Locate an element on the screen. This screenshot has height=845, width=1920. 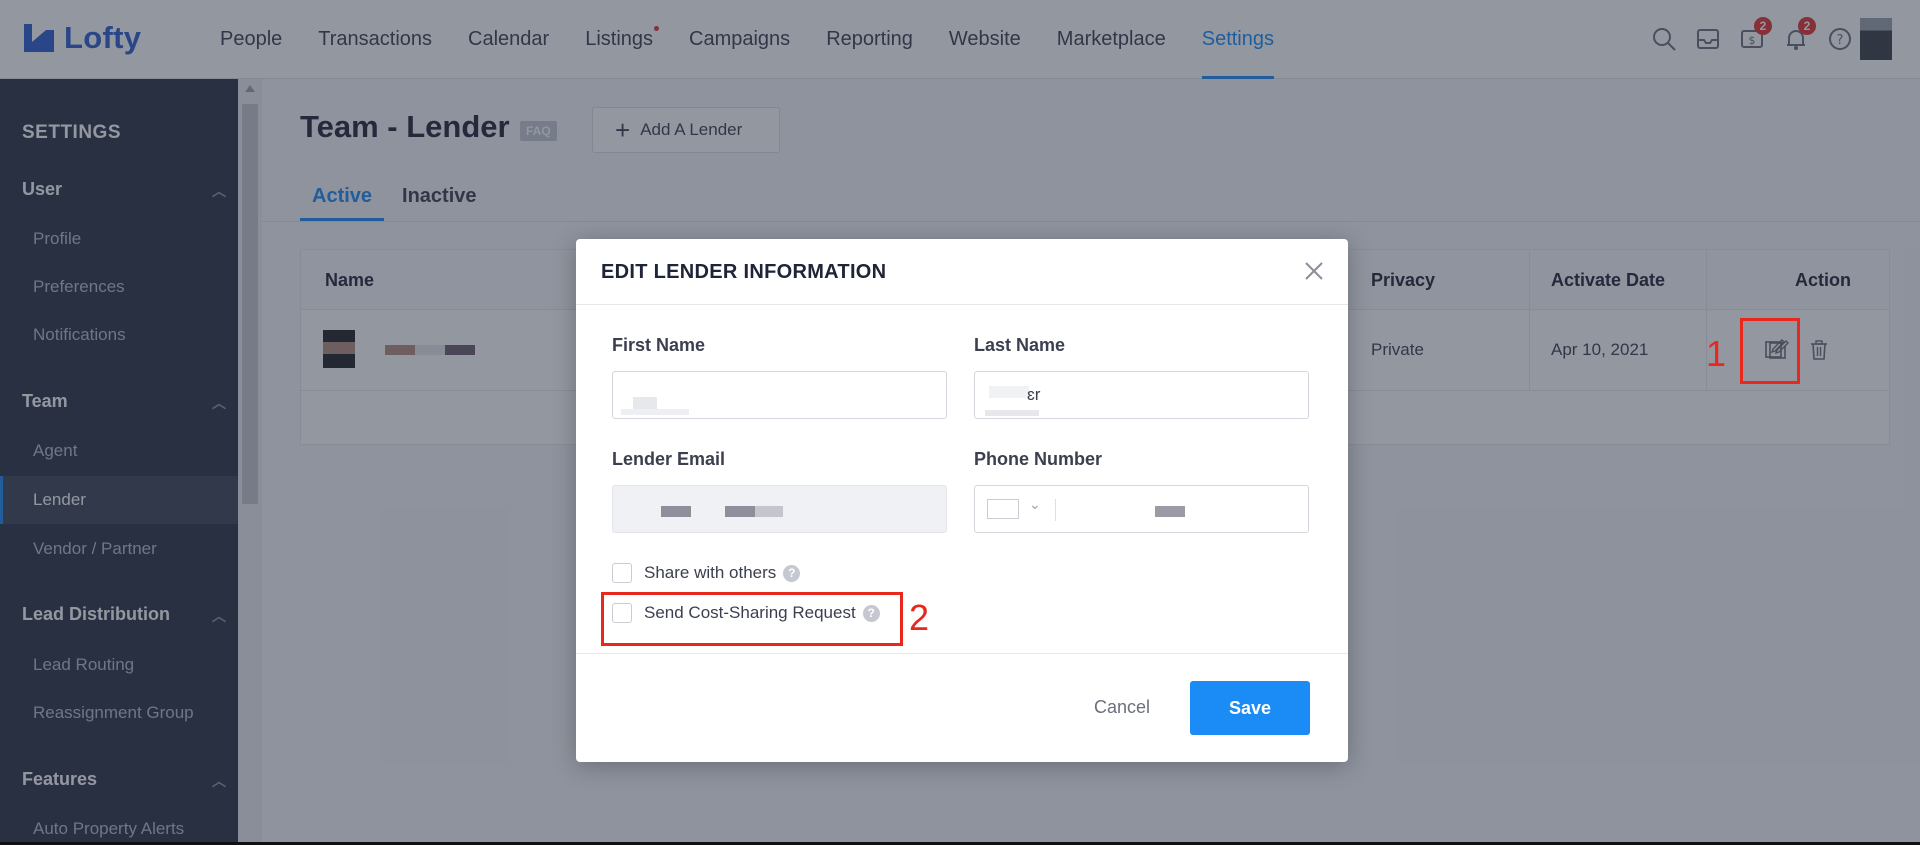
share-with-others-label: Share with others is located at coordinates (710, 572).